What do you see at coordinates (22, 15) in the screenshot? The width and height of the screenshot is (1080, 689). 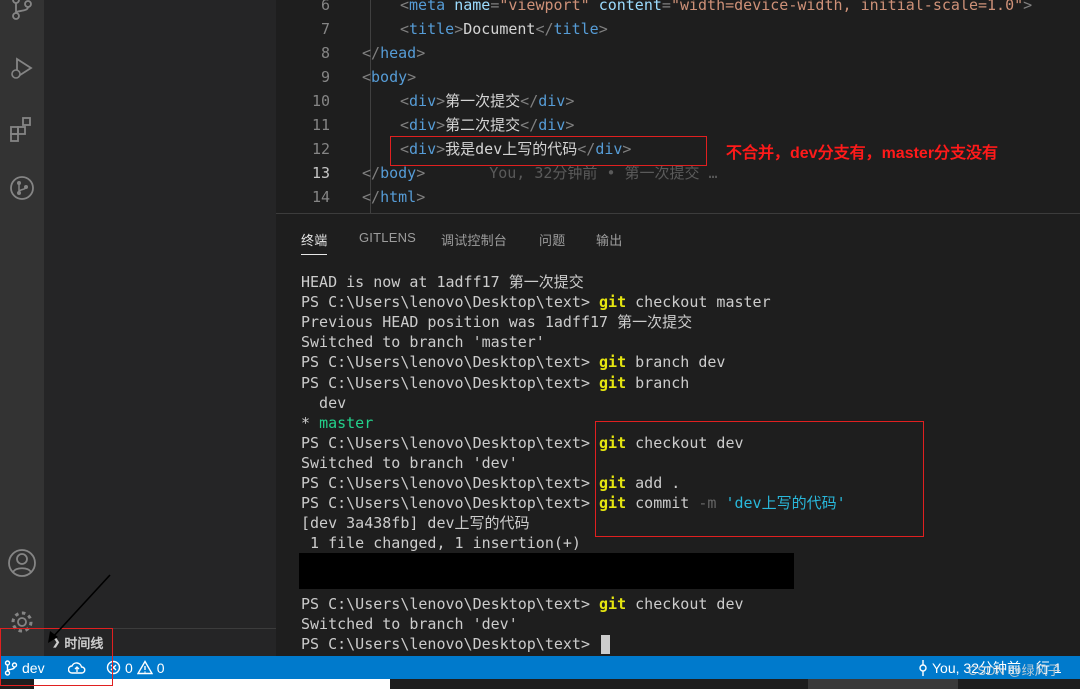 I see `source-control-icon` at bounding box center [22, 15].